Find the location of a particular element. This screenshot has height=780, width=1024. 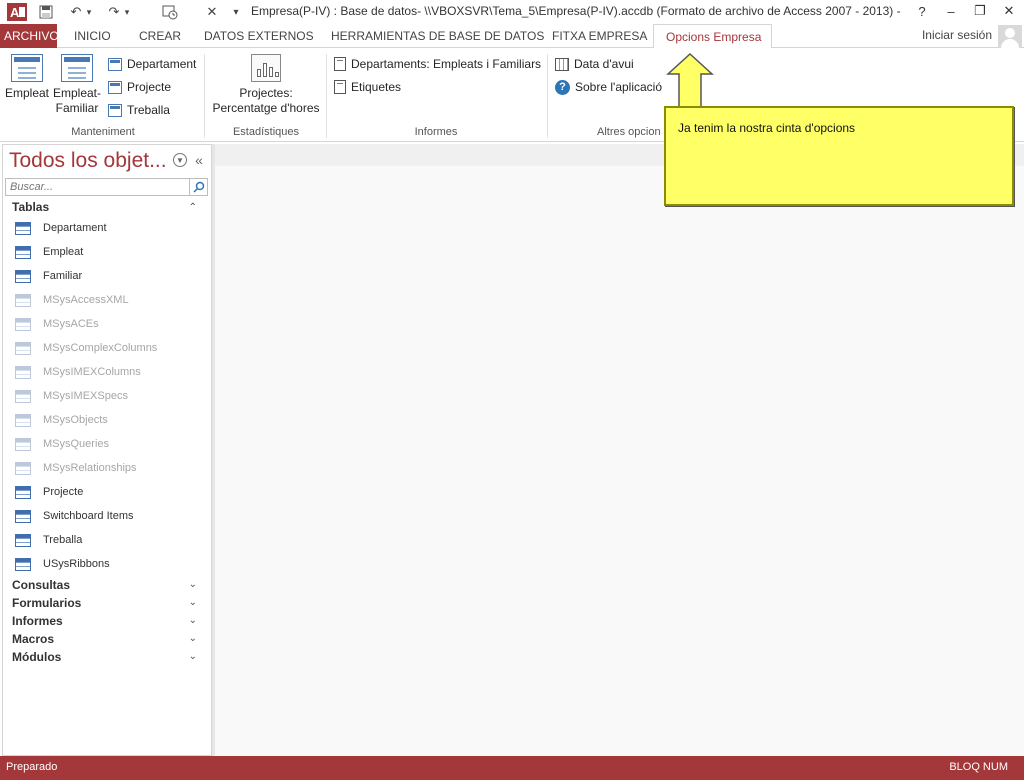

table-item-label: MSysComplexColumns is located at coordinates (100, 348).